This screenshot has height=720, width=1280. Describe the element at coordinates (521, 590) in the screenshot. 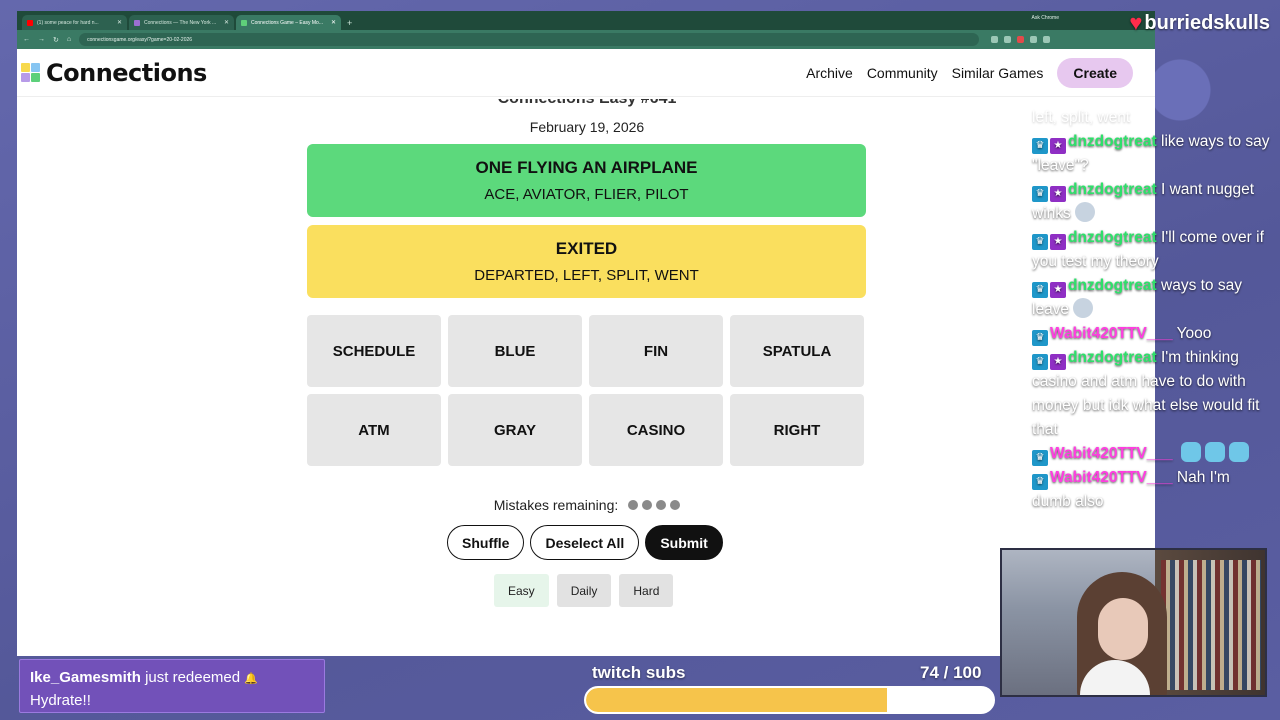

I see `mode-easy-button: Easy` at that location.